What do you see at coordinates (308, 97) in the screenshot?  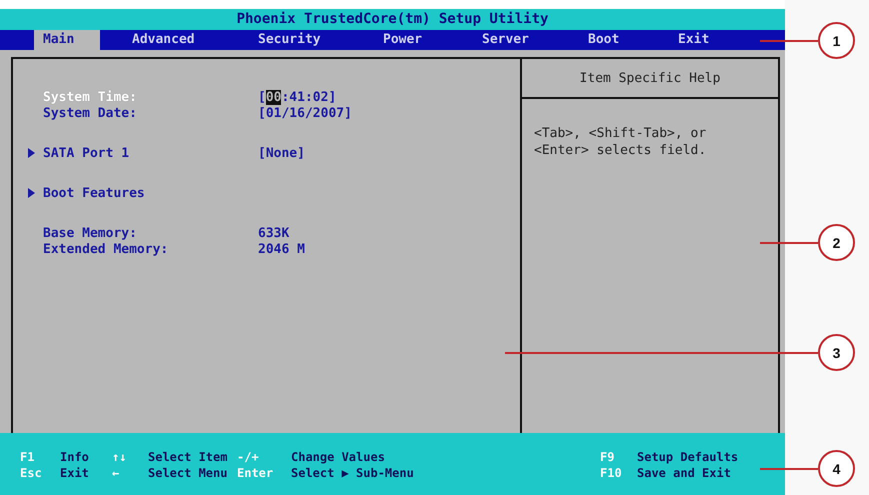 I see `setting-value: :41:02]` at bounding box center [308, 97].